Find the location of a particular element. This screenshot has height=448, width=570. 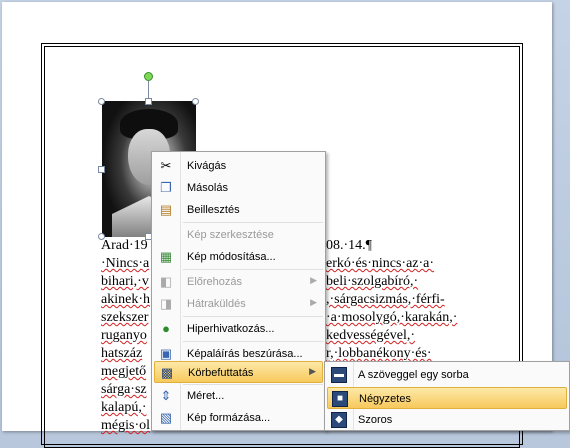

menu-item-label: Előrehozás is located at coordinates (215, 282).